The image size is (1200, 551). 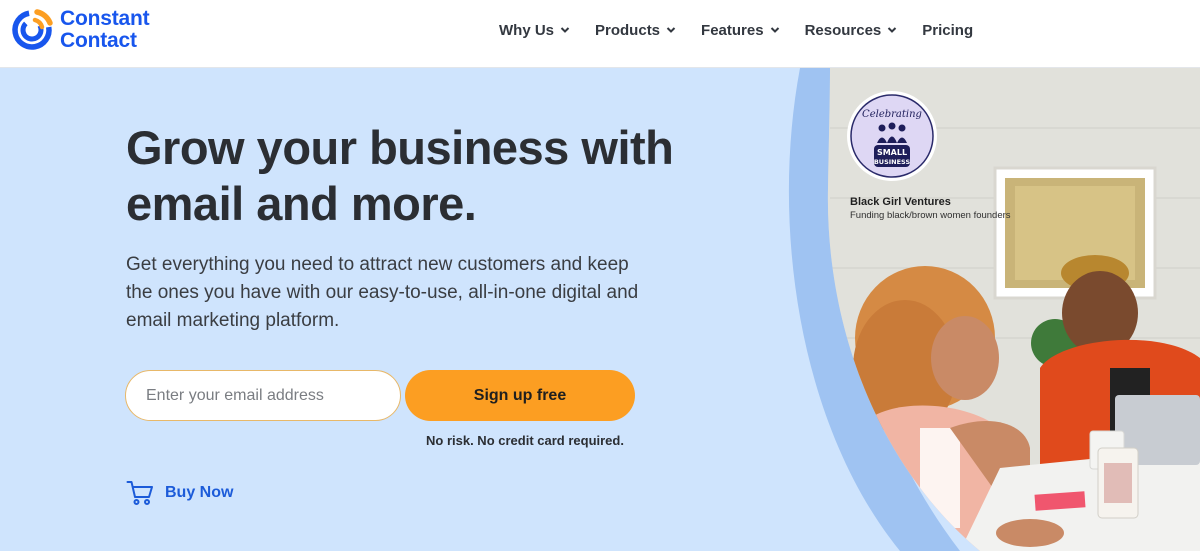 I want to click on buy-now-link: Buy Now, so click(x=179, y=493).